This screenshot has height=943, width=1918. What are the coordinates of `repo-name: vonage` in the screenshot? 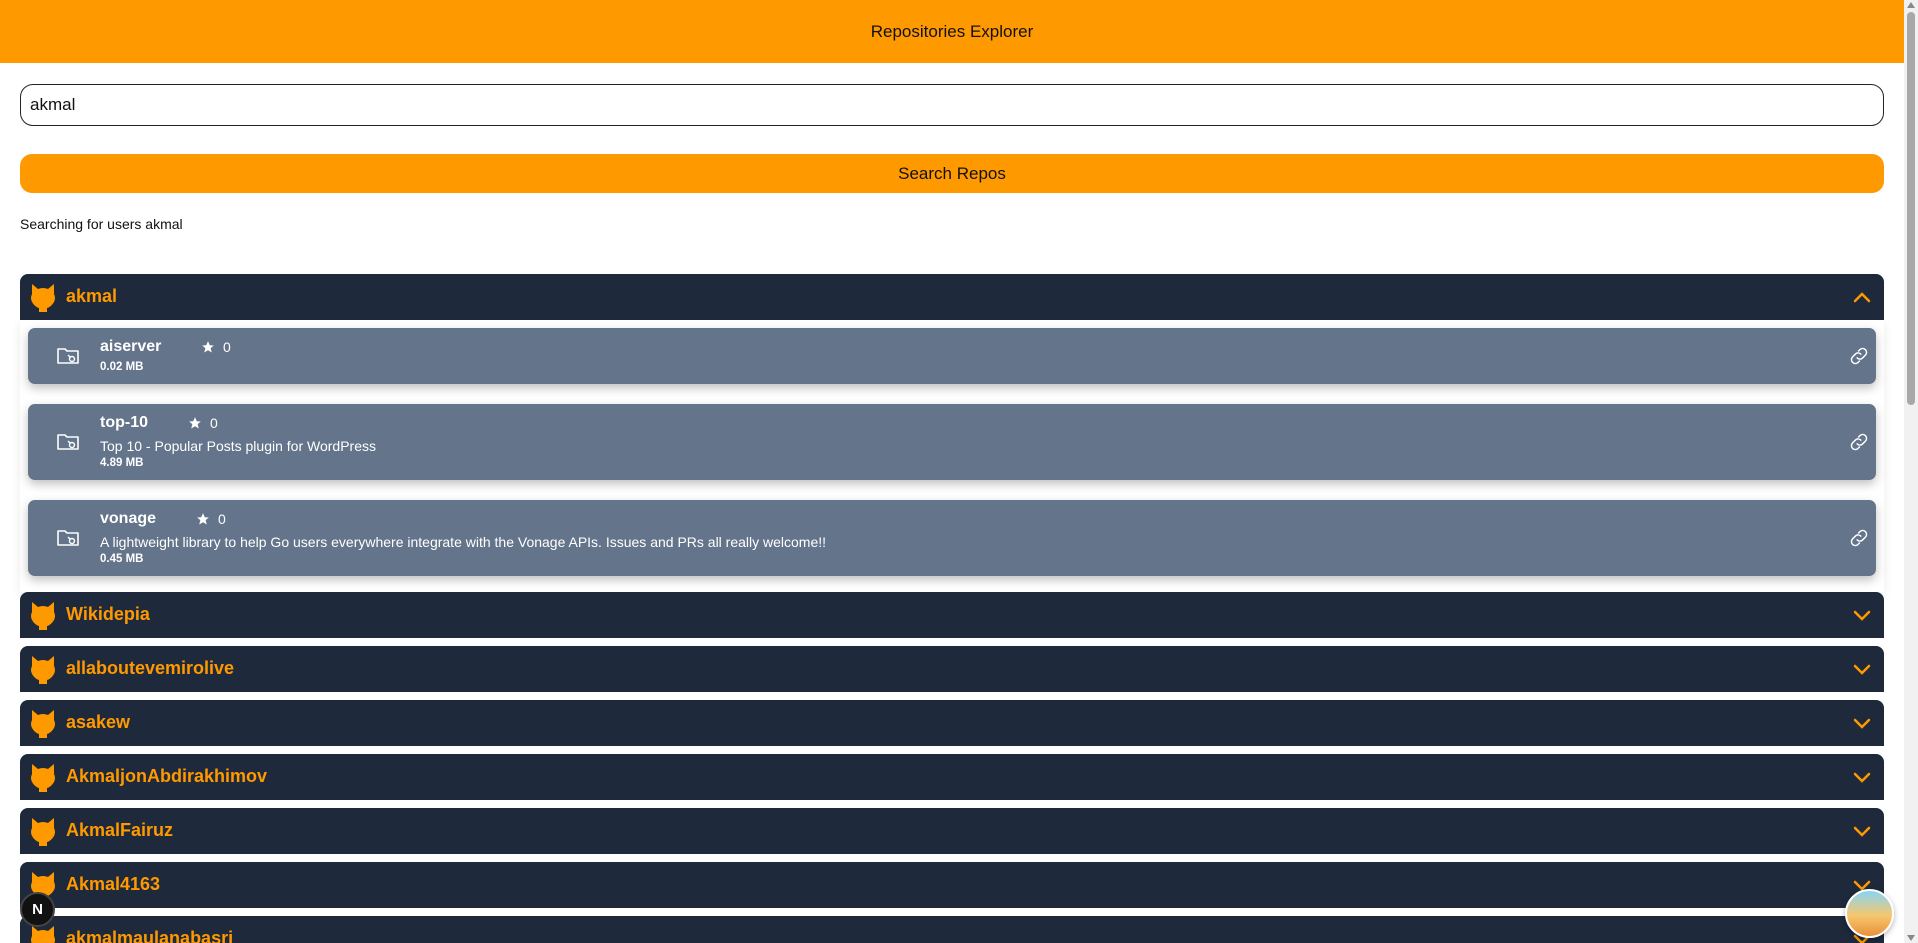 It's located at (128, 519).